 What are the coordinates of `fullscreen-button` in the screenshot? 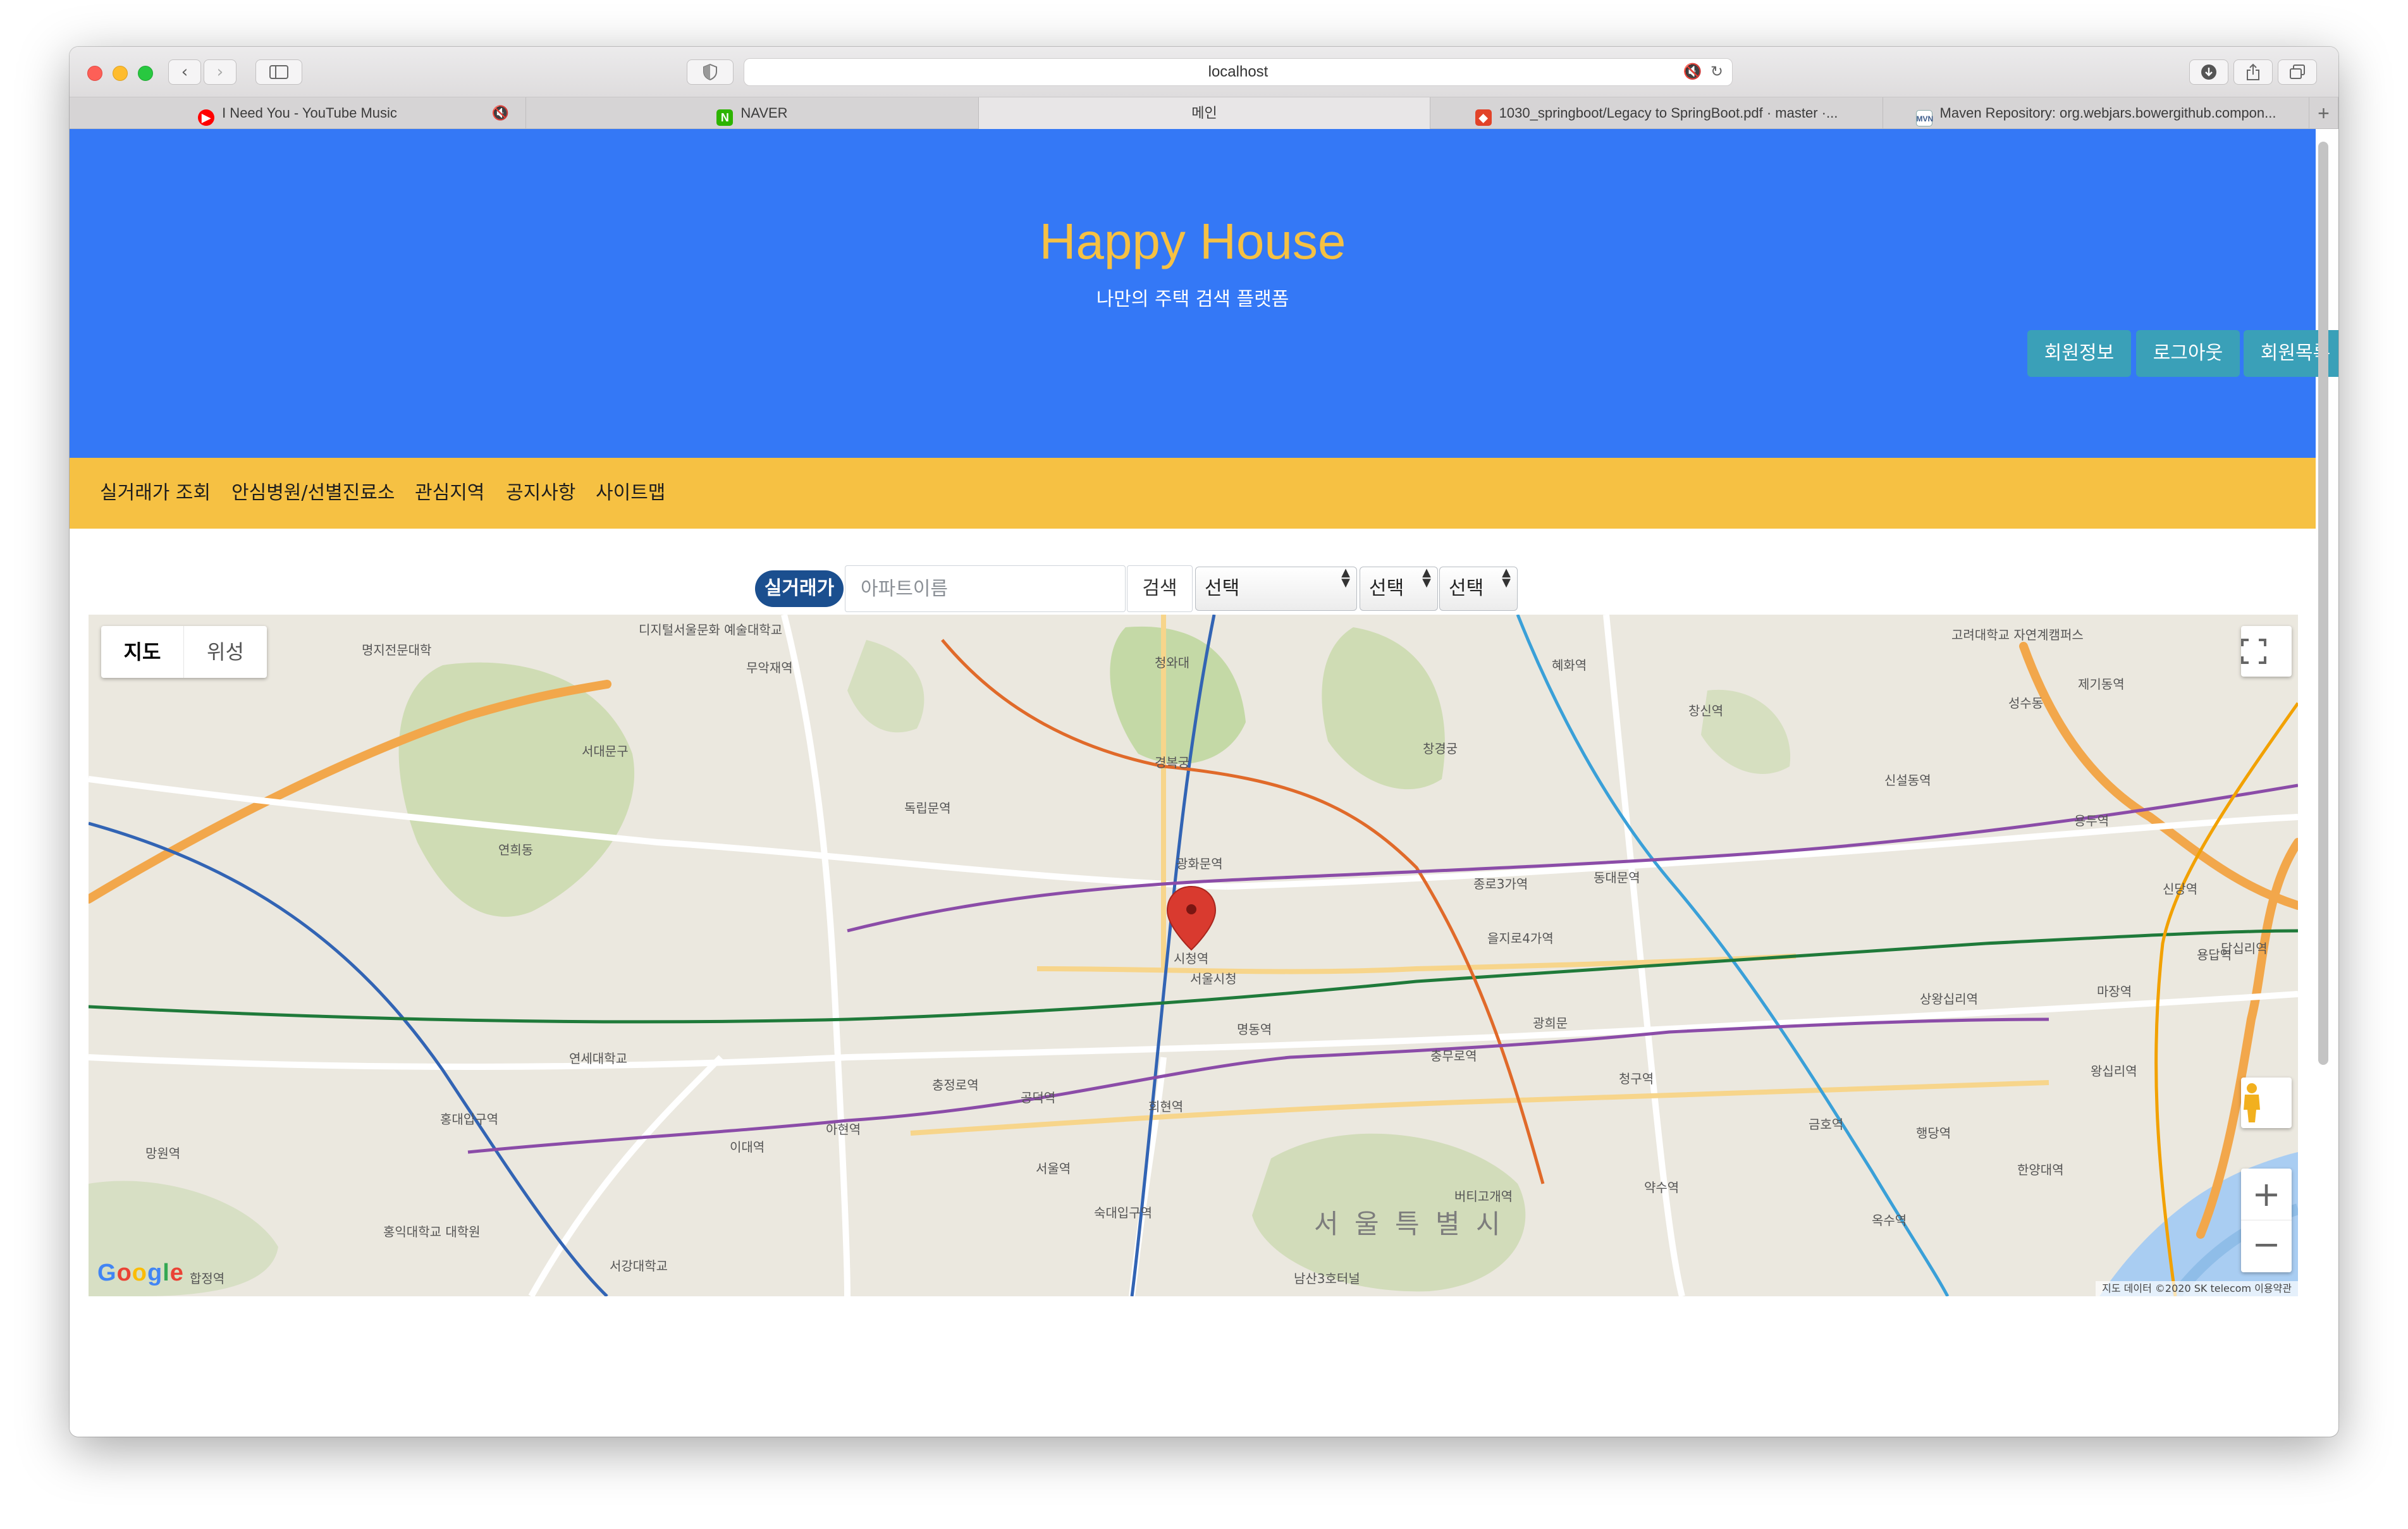 It's located at (2266, 651).